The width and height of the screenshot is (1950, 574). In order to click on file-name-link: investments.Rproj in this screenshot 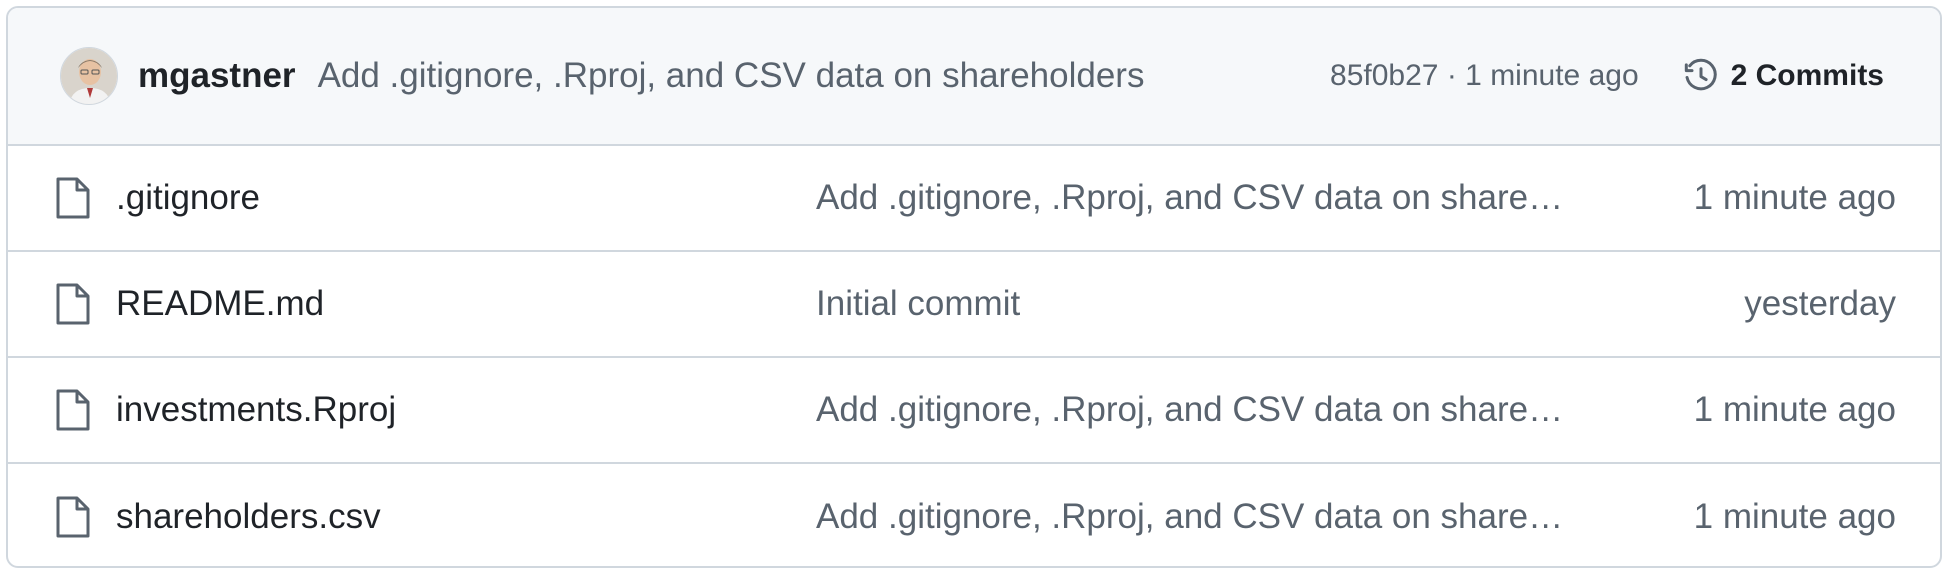, I will do `click(466, 410)`.